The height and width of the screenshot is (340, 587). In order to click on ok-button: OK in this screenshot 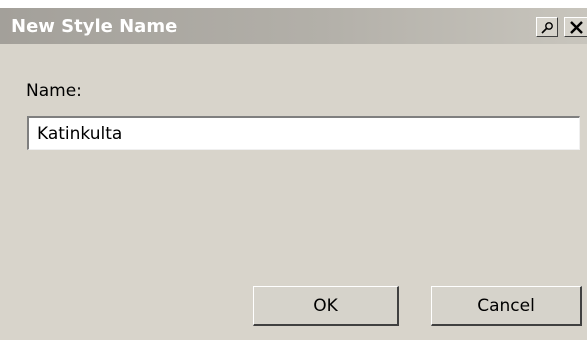, I will do `click(326, 306)`.